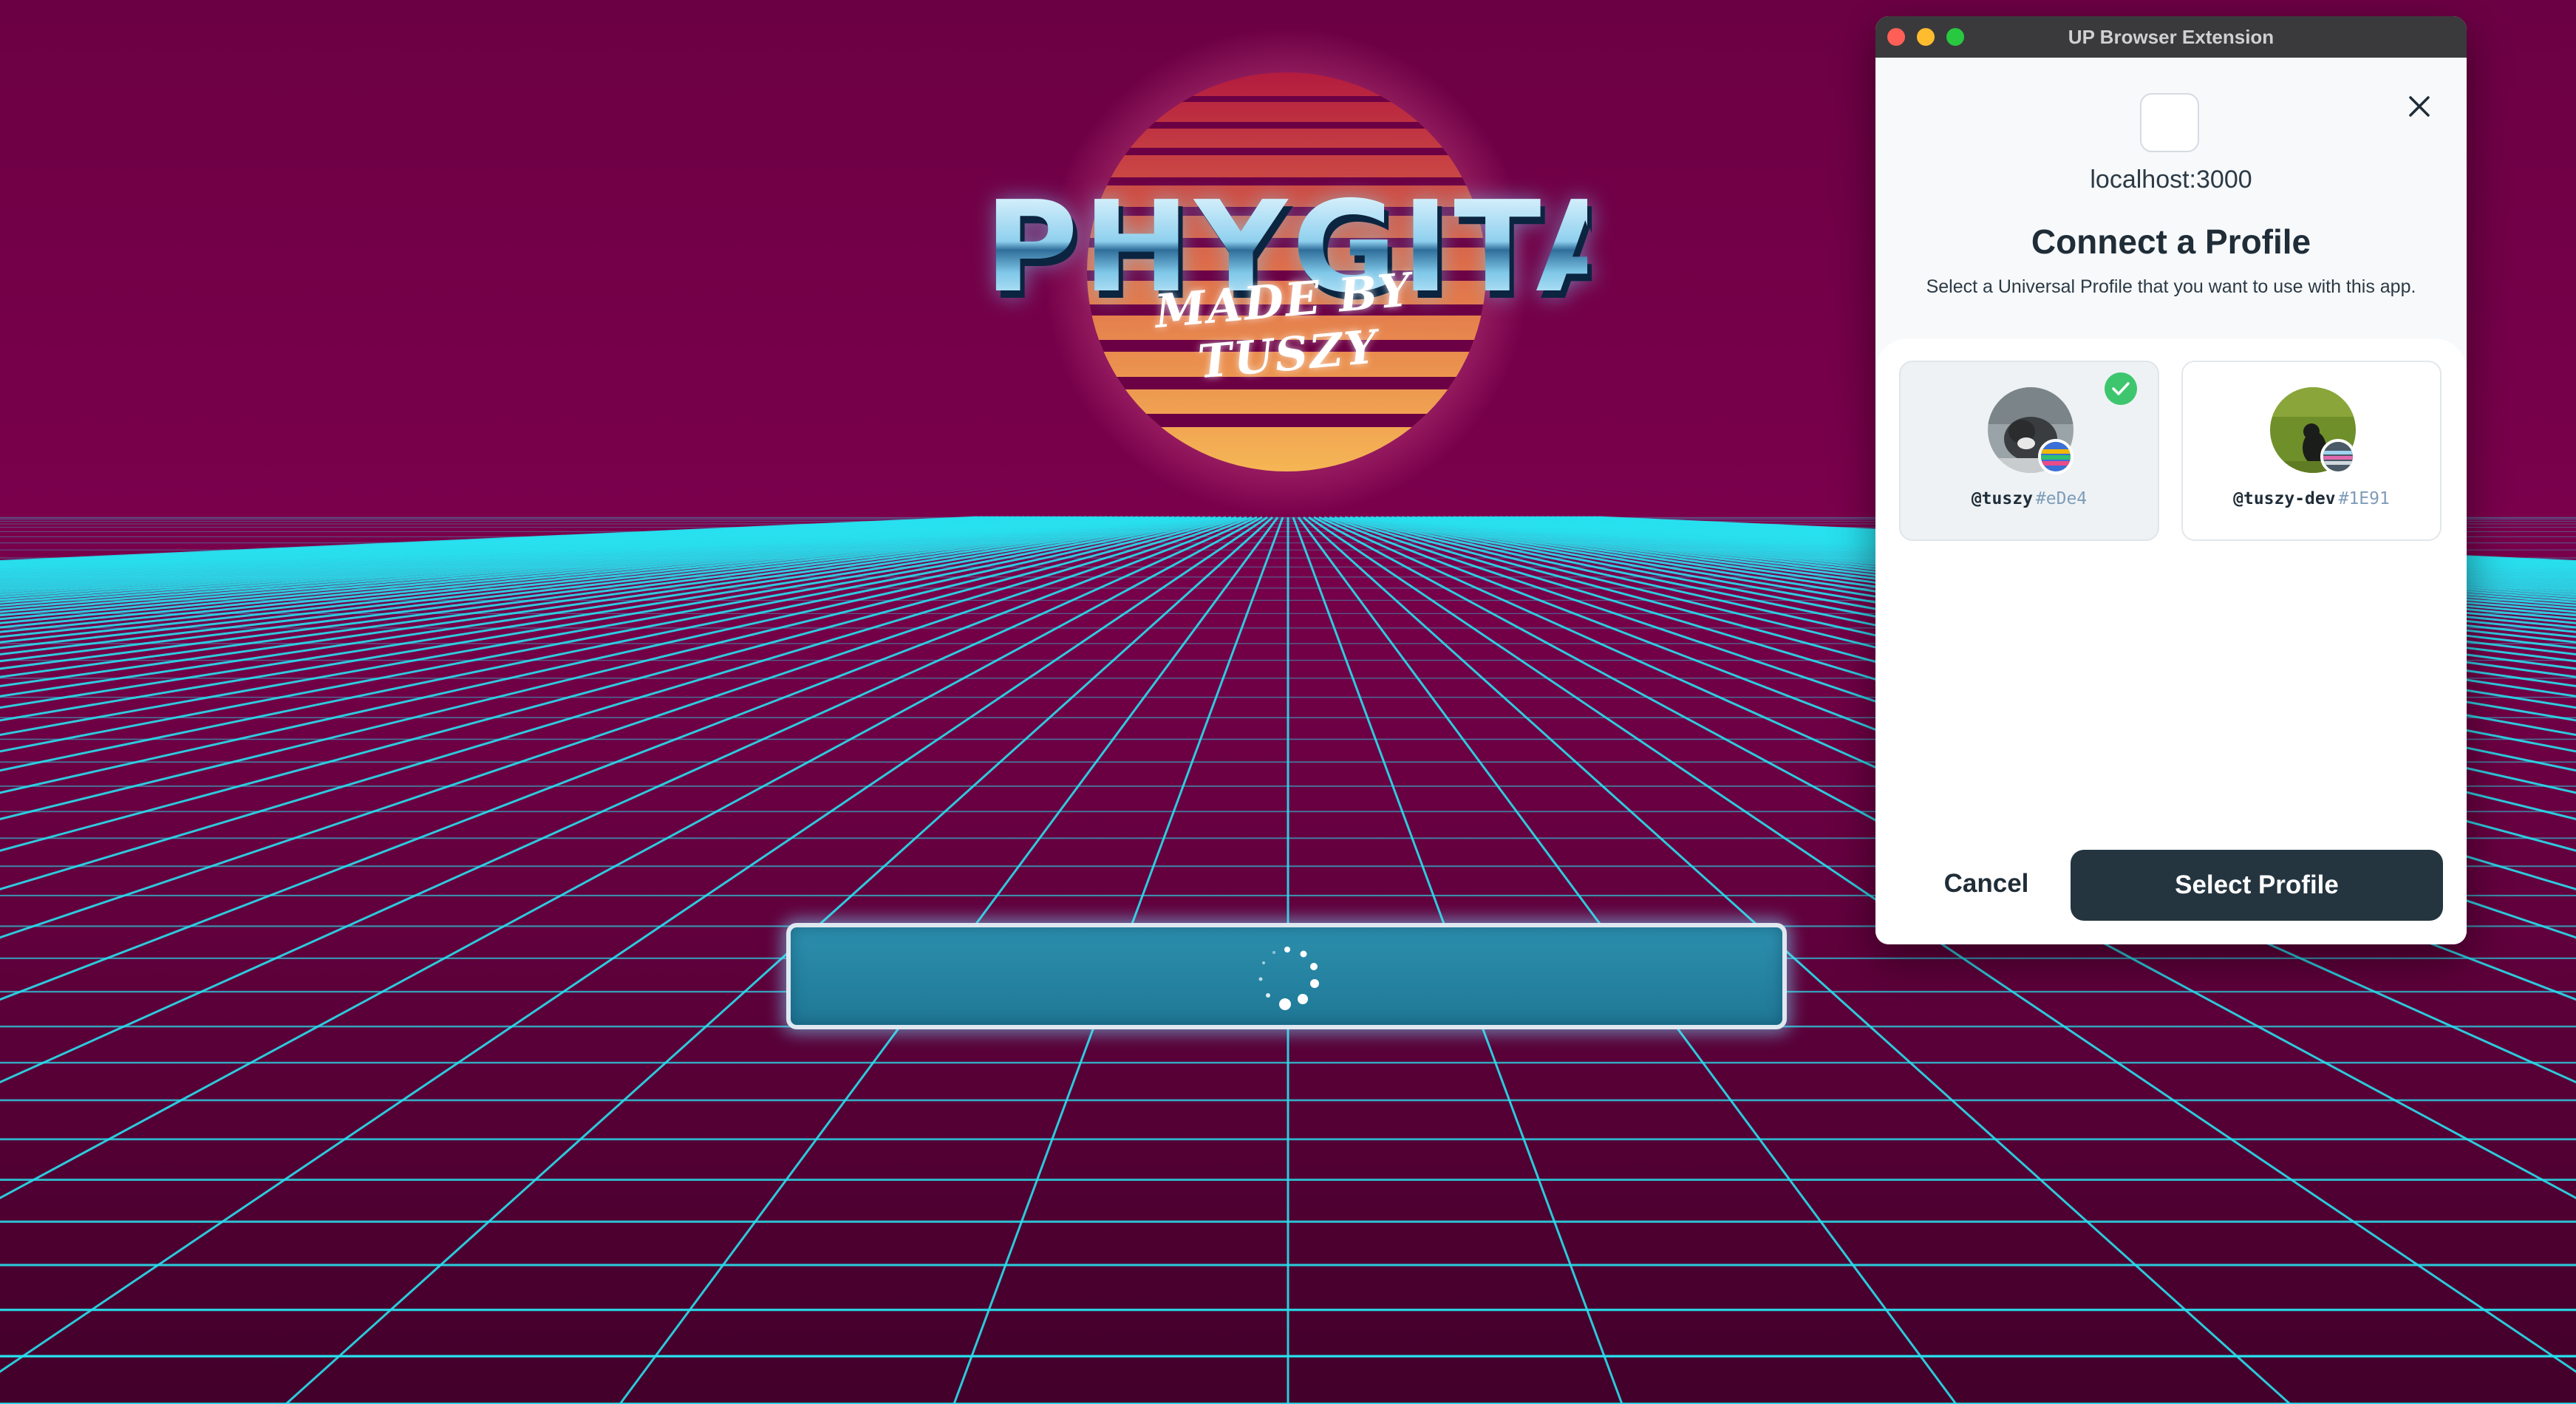 The image size is (2576, 1404). Describe the element at coordinates (2419, 106) in the screenshot. I see `close-icon` at that location.